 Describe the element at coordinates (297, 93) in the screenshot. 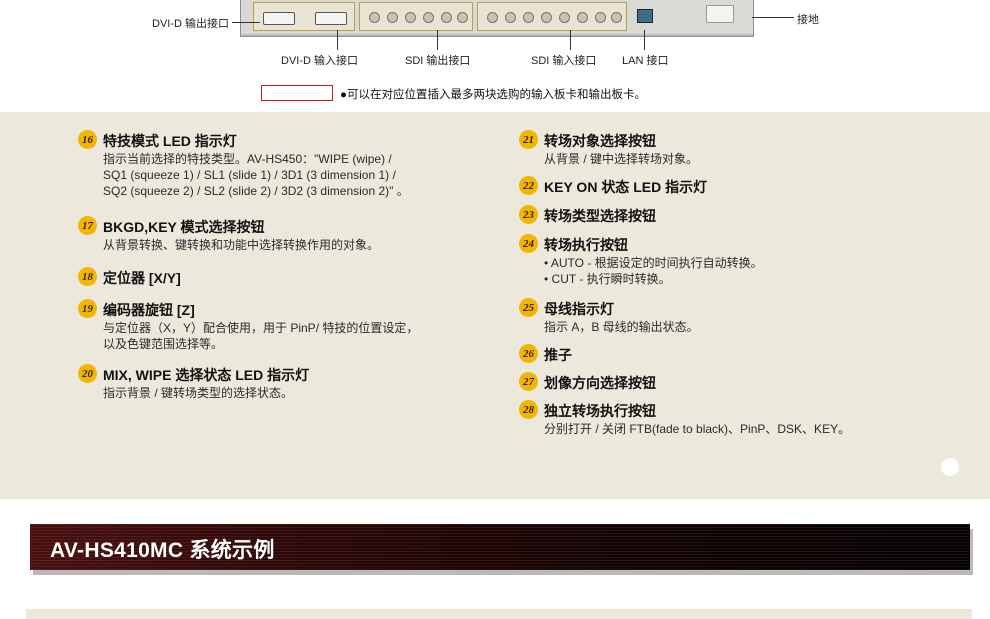

I see `legend-box` at that location.